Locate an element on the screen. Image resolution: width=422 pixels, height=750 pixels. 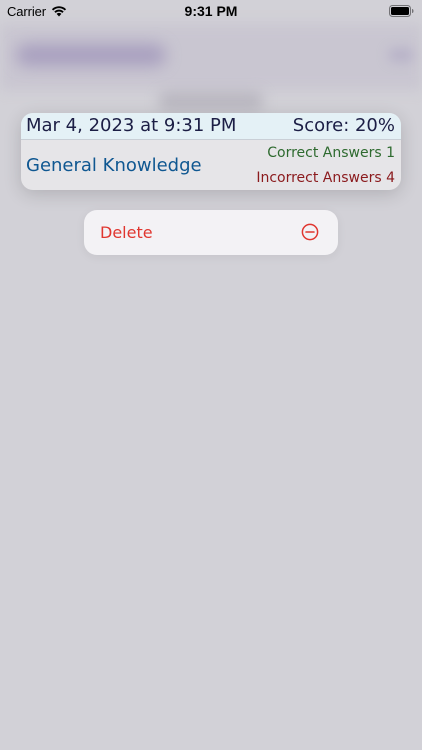
delete-label: Delete is located at coordinates (126, 232).